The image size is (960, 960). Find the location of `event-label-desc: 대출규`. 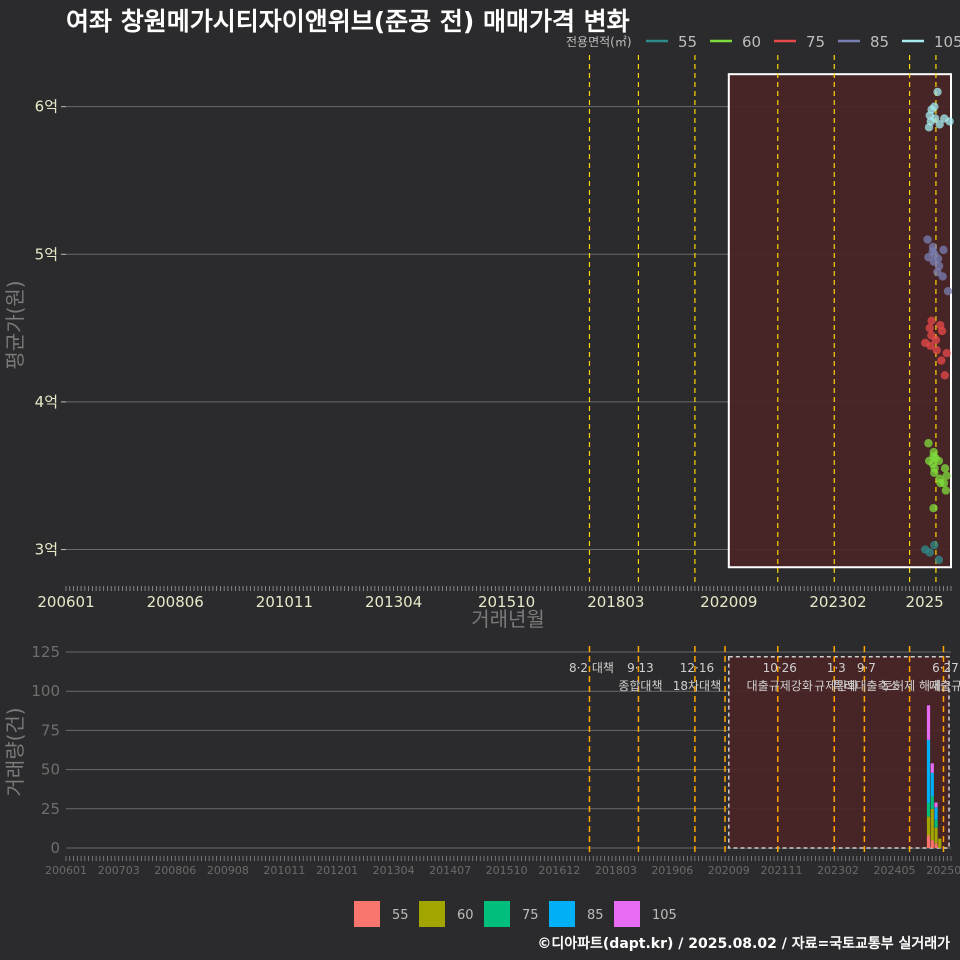

event-label-desc: 대출규 is located at coordinates (944, 686).